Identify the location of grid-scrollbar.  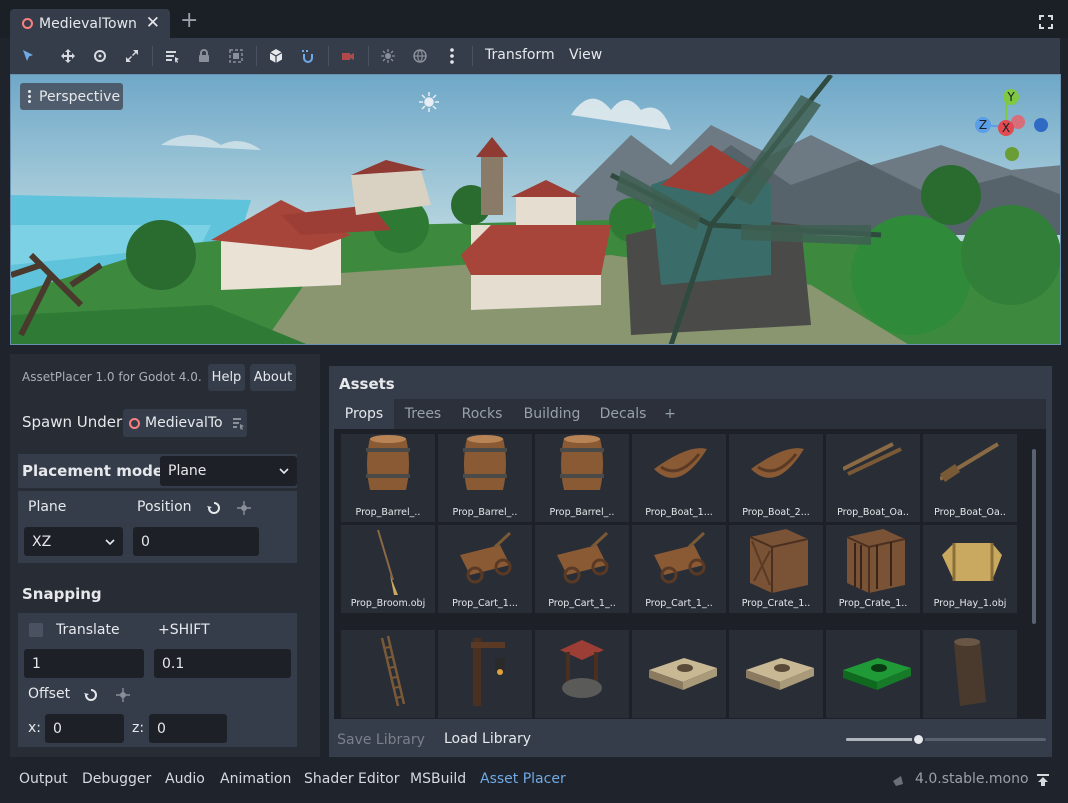
(1034, 536).